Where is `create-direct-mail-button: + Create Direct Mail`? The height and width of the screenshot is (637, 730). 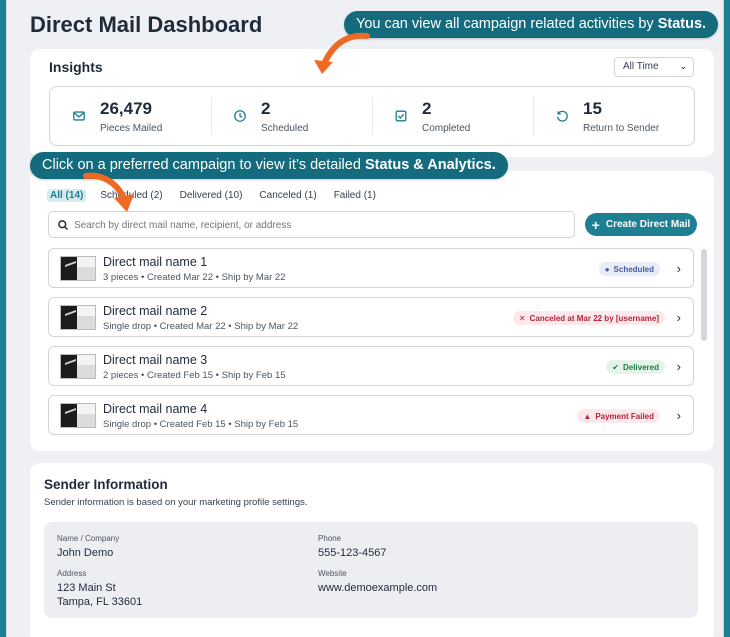
create-direct-mail-button: + Create Direct Mail is located at coordinates (641, 224).